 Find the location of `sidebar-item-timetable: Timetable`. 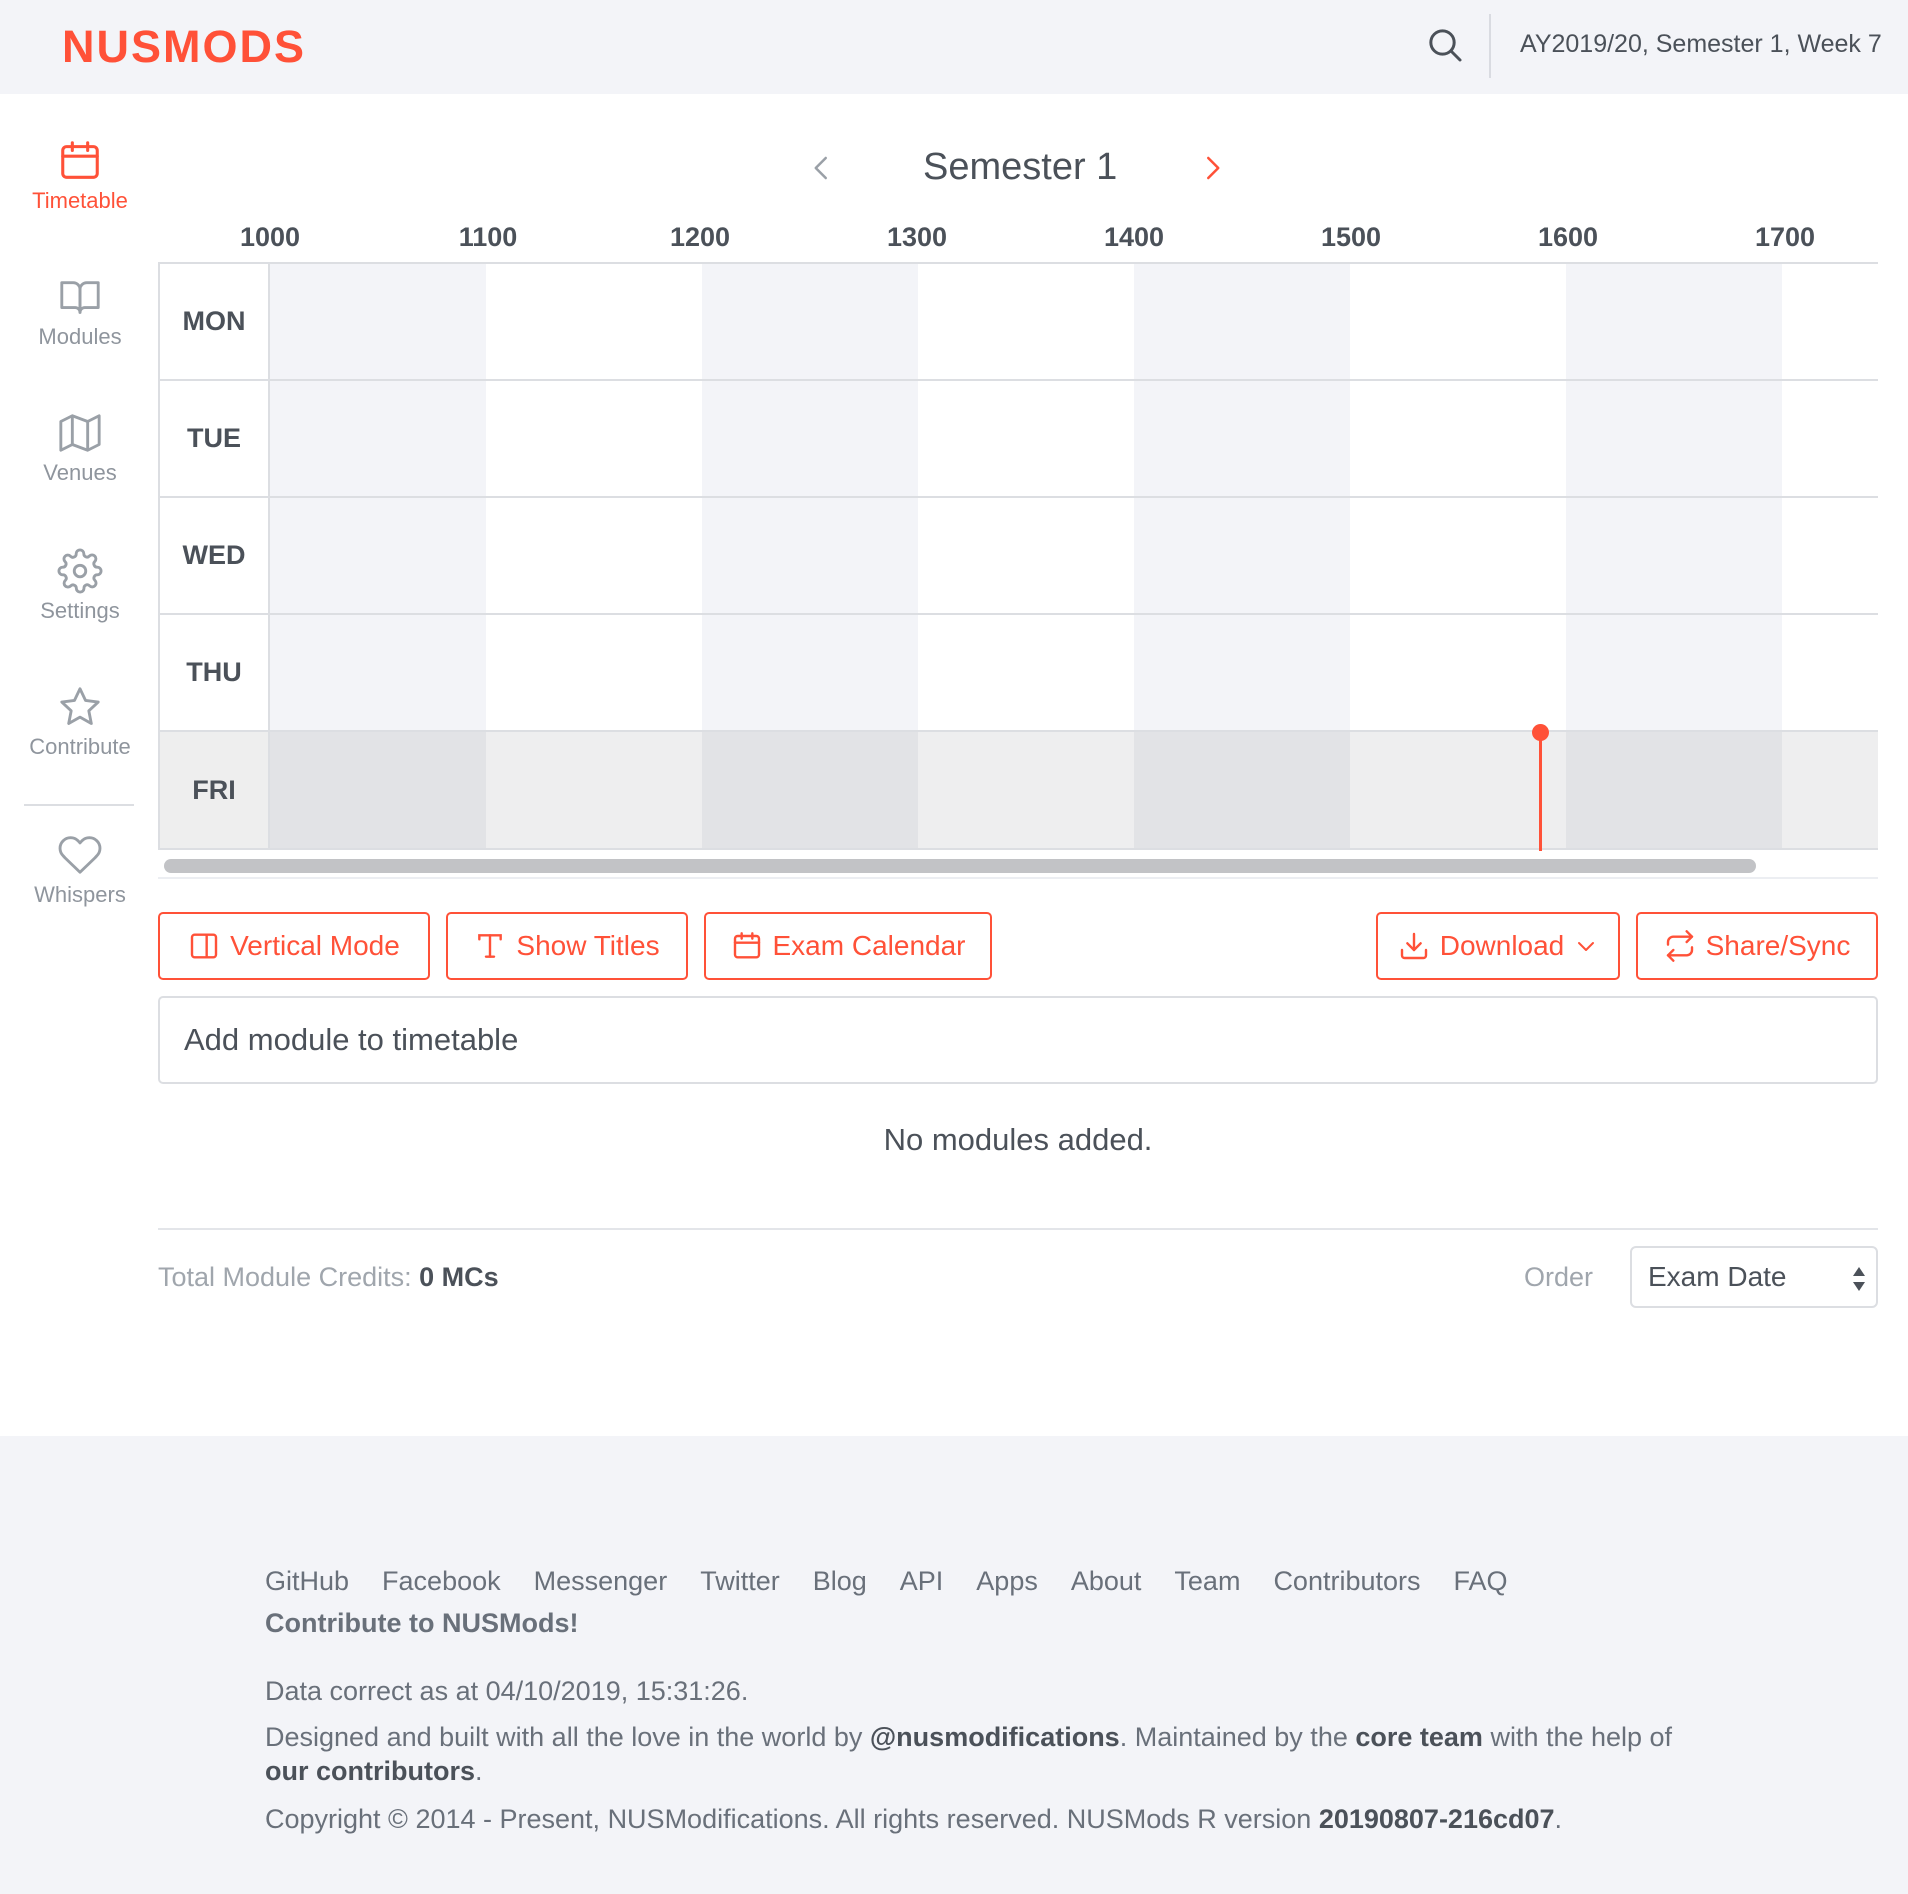

sidebar-item-timetable: Timetable is located at coordinates (80, 198).